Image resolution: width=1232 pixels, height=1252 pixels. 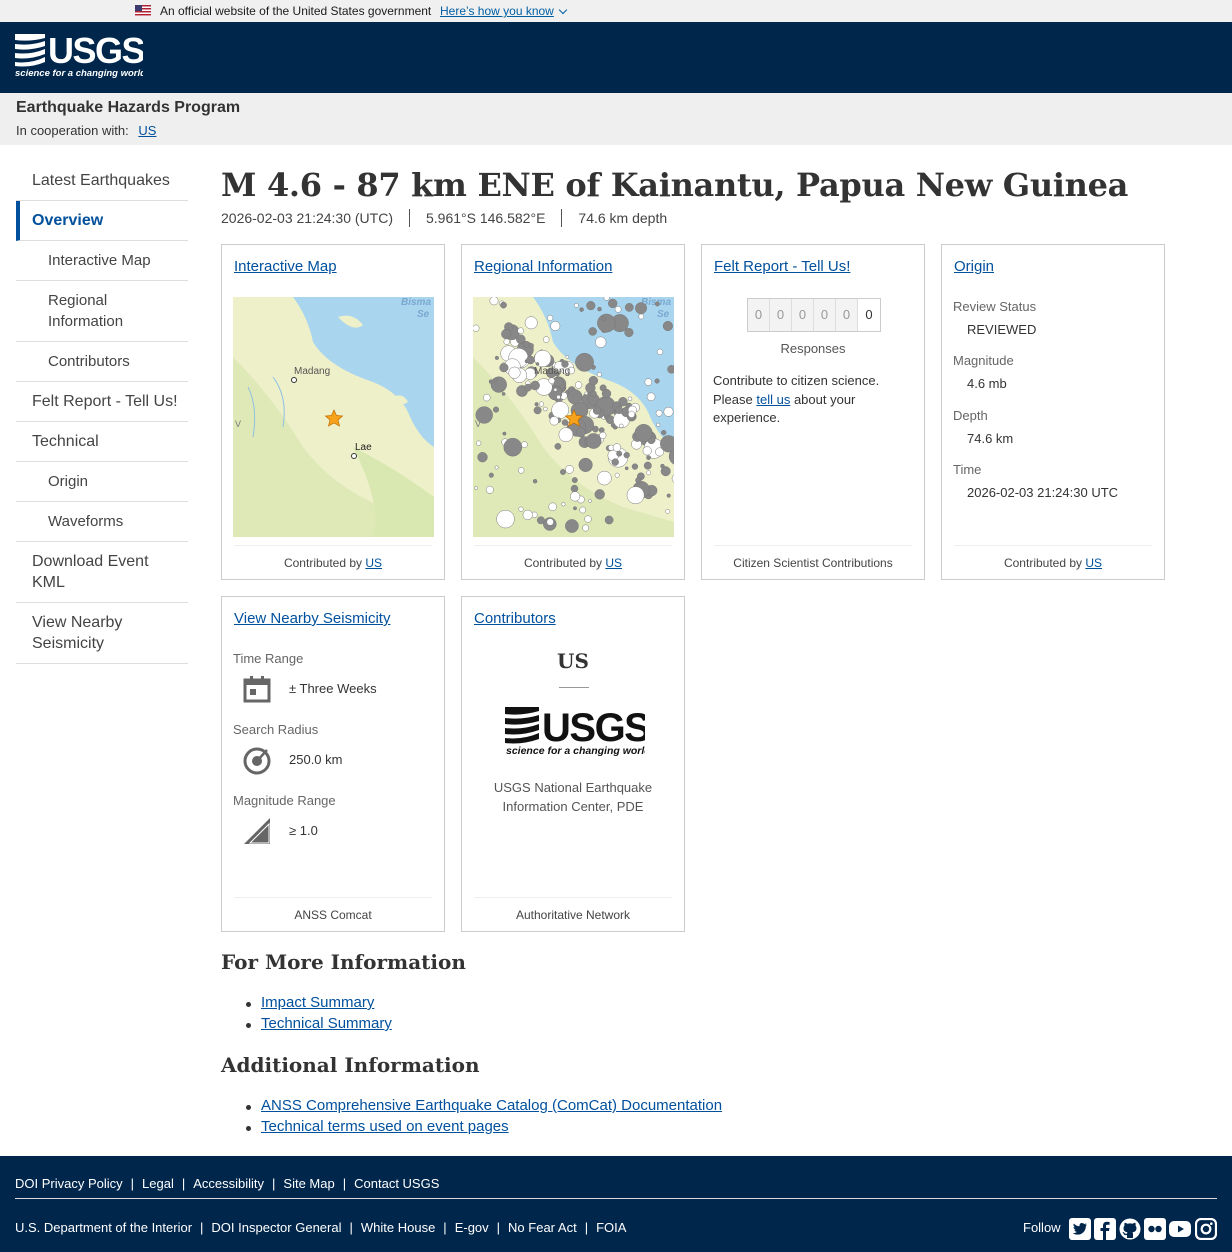 What do you see at coordinates (813, 348) in the screenshot?
I see `responses-label: Responses` at bounding box center [813, 348].